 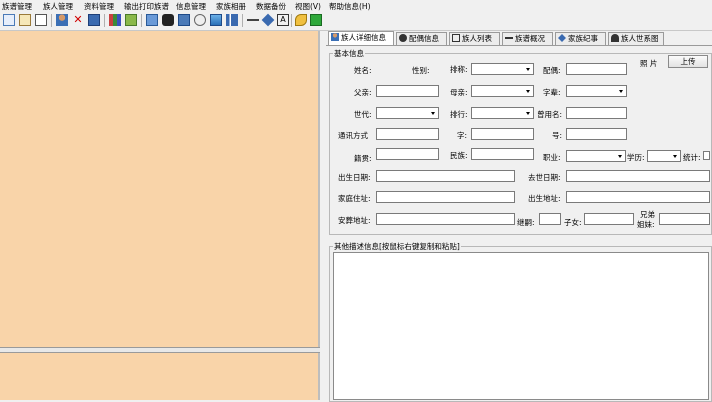 I want to click on education-select, so click(x=664, y=156).